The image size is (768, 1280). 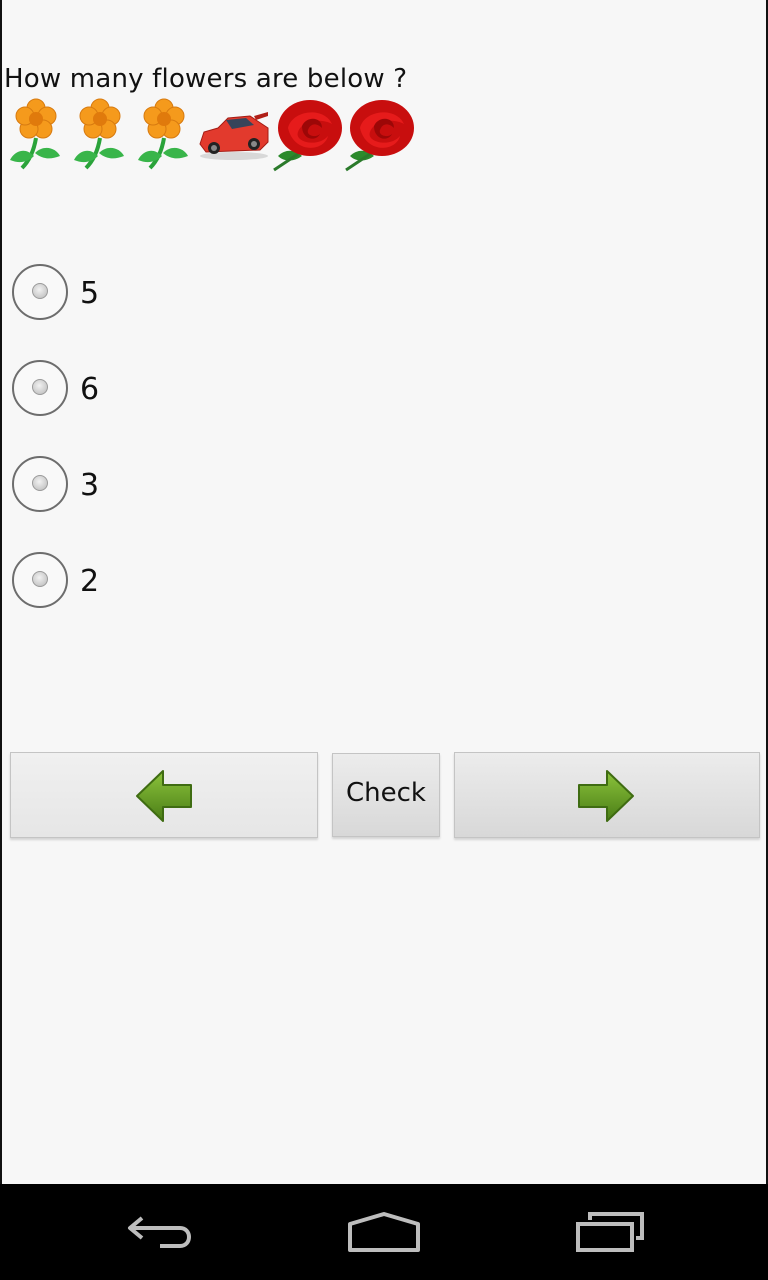 What do you see at coordinates (162, 486) in the screenshot?
I see `answer-option: 3` at bounding box center [162, 486].